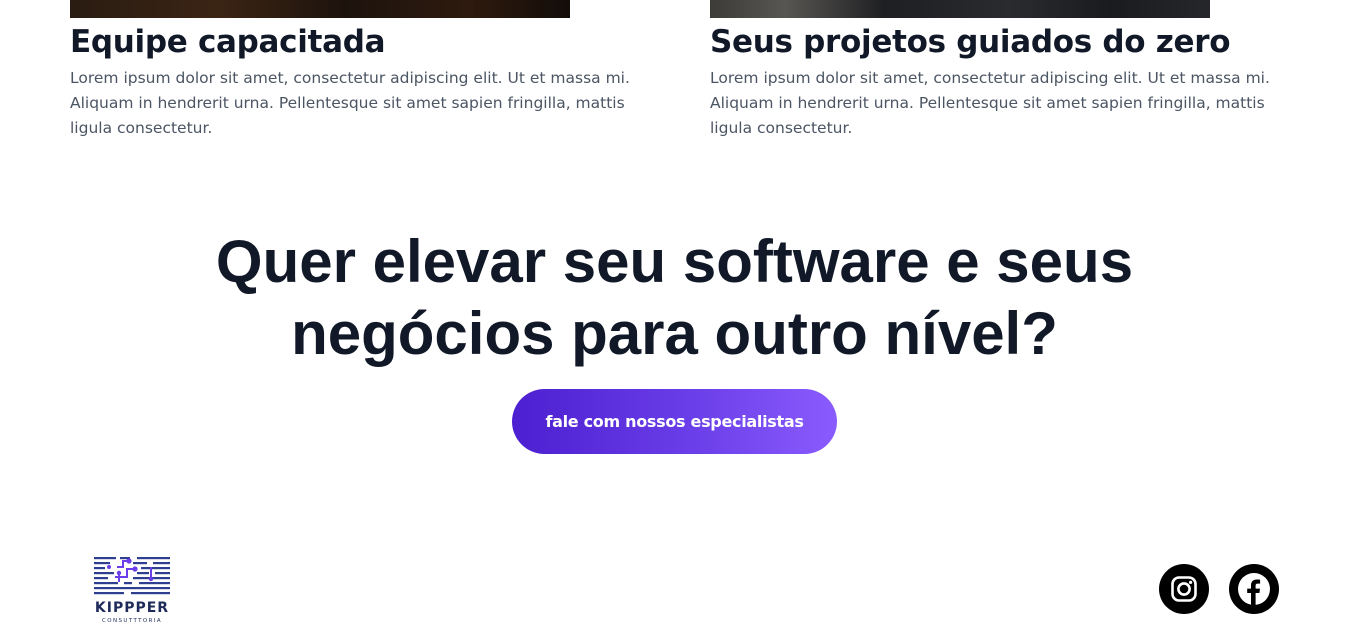 The height and width of the screenshot is (635, 1349). What do you see at coordinates (320, 9) in the screenshot?
I see `team-photo` at bounding box center [320, 9].